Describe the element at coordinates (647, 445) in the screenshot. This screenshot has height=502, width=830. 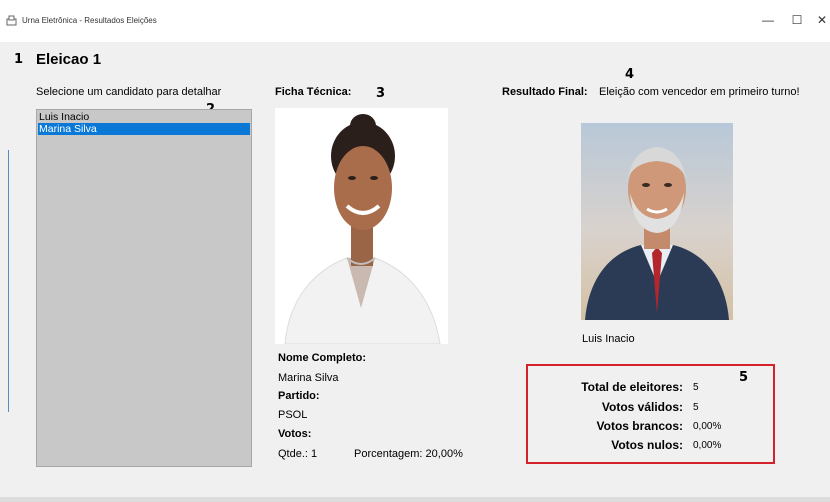
I see `votos-nulos-label: Votos nulos:` at that location.